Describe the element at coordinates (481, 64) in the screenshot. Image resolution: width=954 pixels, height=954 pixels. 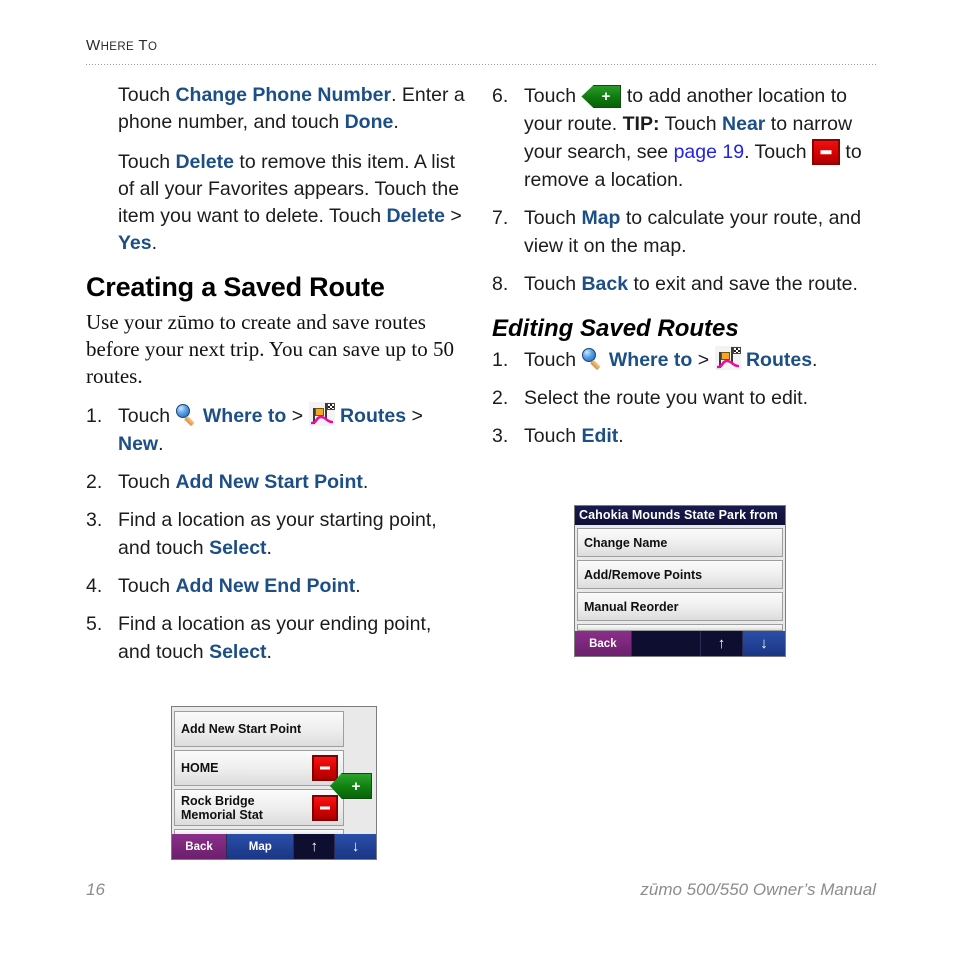
I see `header-divider` at that location.